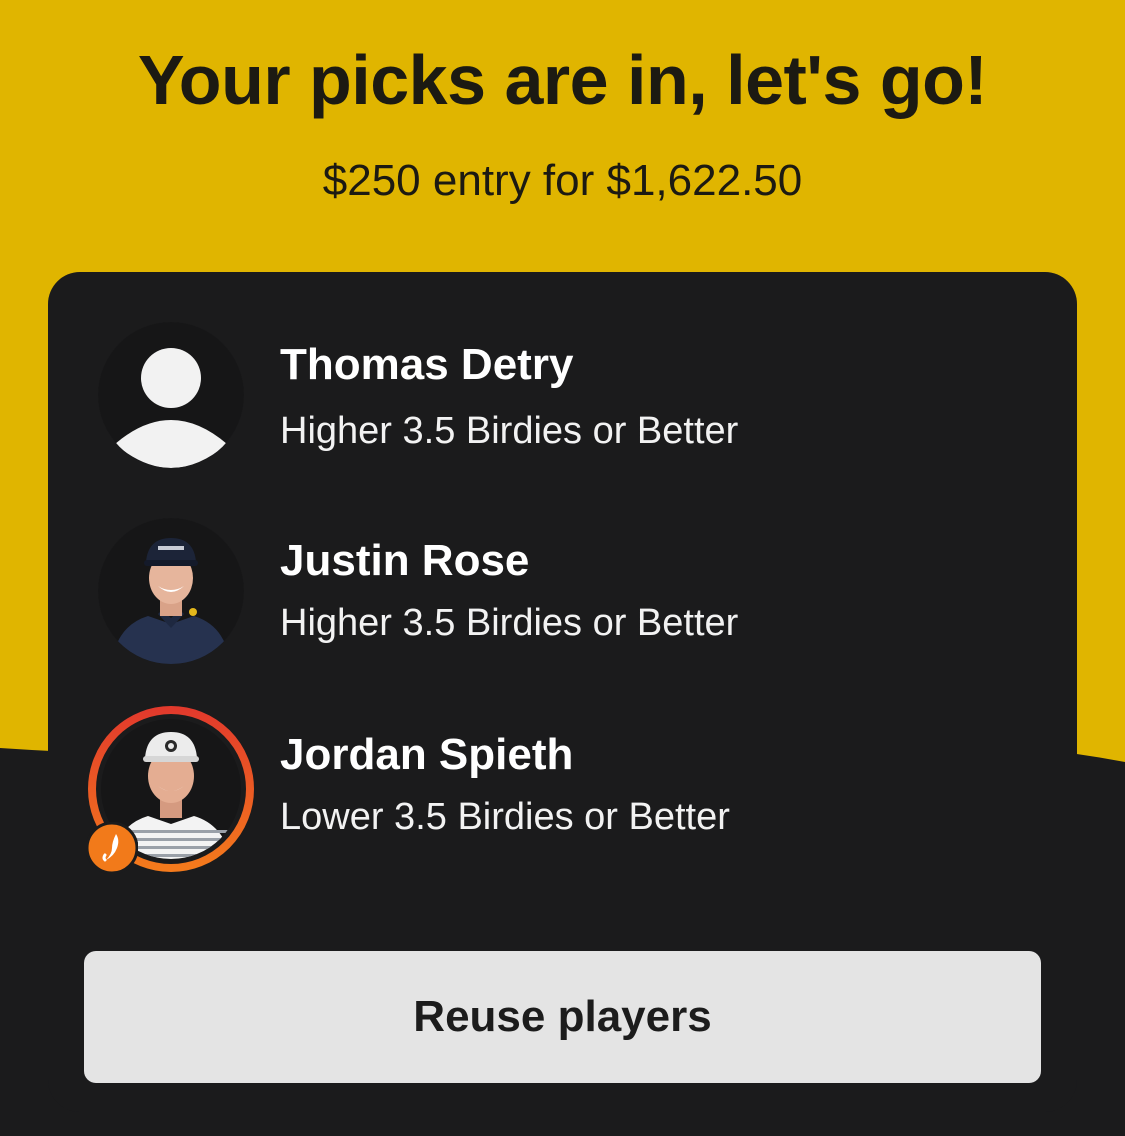 Image resolution: width=1125 pixels, height=1136 pixels. Describe the element at coordinates (171, 395) in the screenshot. I see `default-person-icon` at that location.